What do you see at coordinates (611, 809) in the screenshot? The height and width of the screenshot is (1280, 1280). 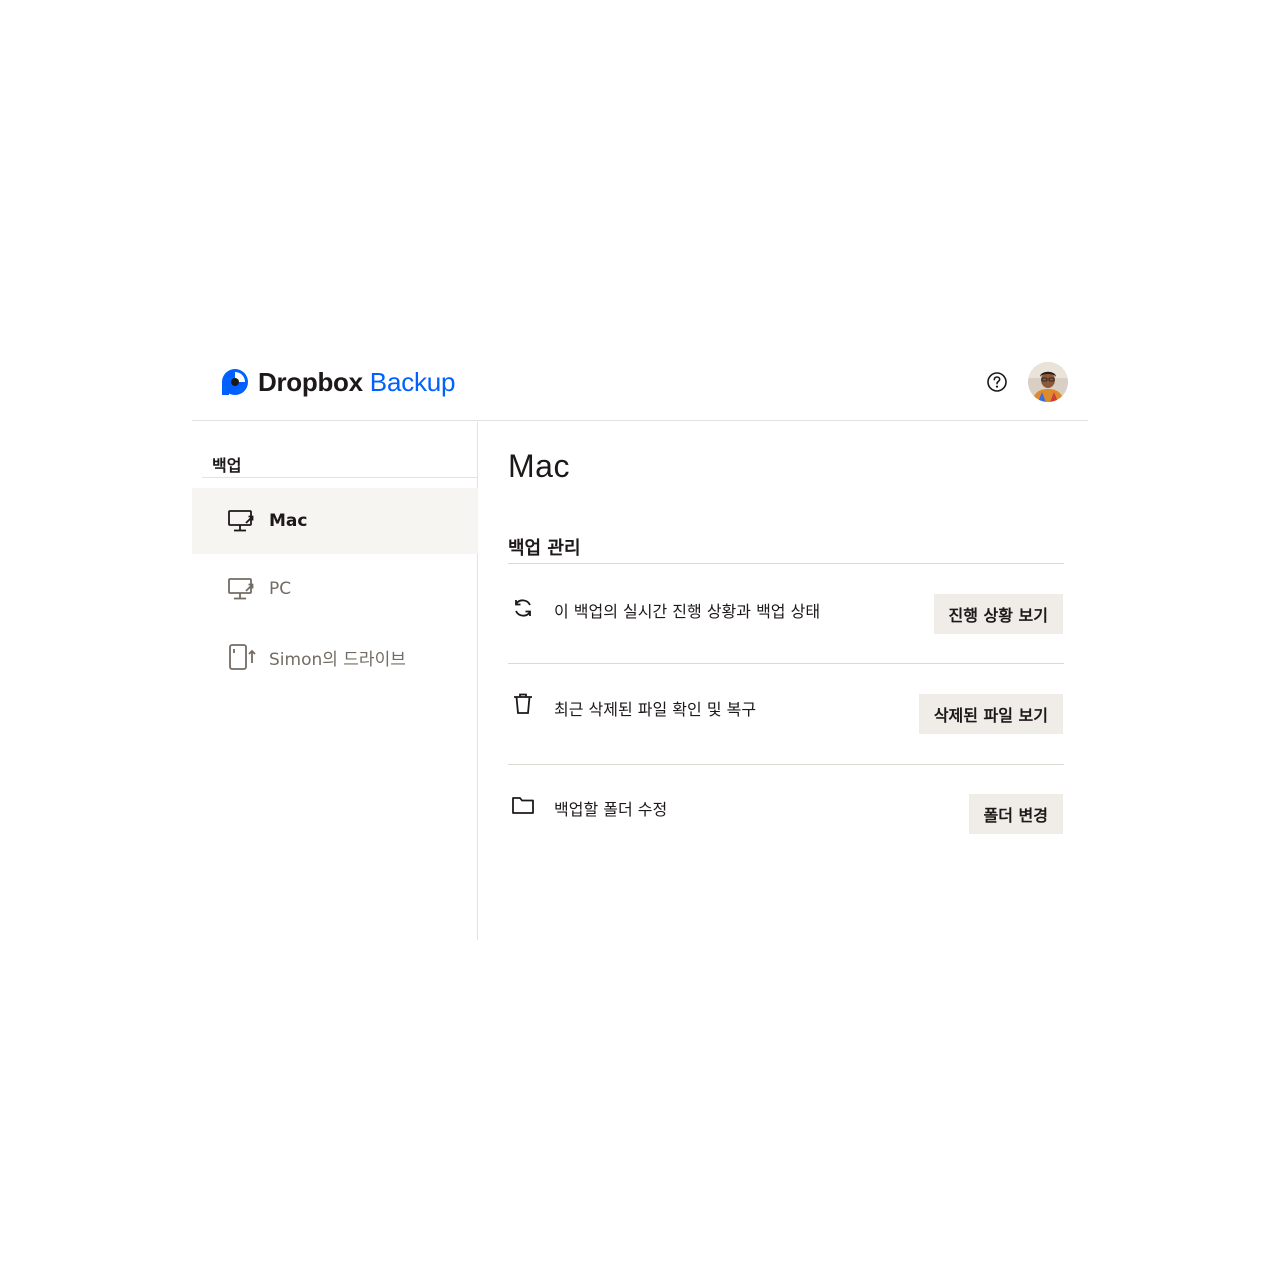 I see `row-description: 백업할 폴더 수정` at bounding box center [611, 809].